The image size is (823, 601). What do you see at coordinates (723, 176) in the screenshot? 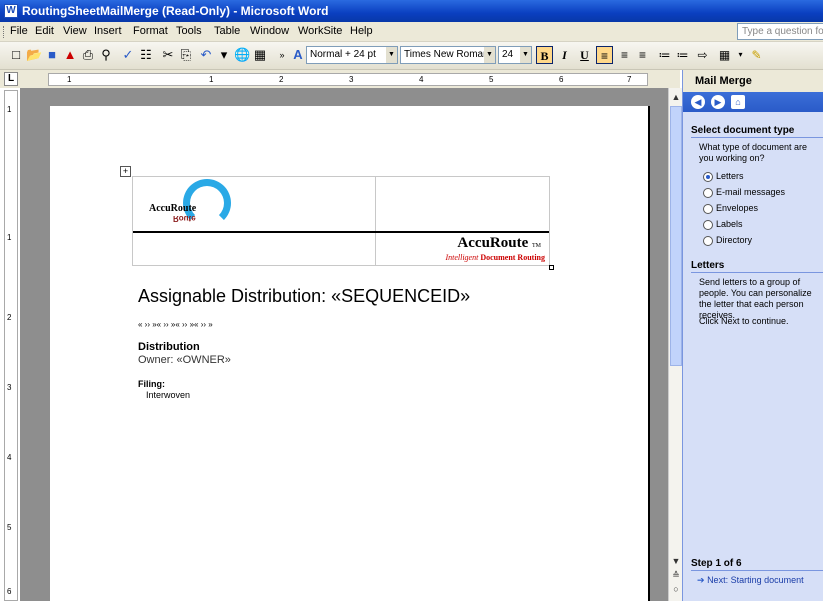
I see `option-letters: Letters` at bounding box center [723, 176].